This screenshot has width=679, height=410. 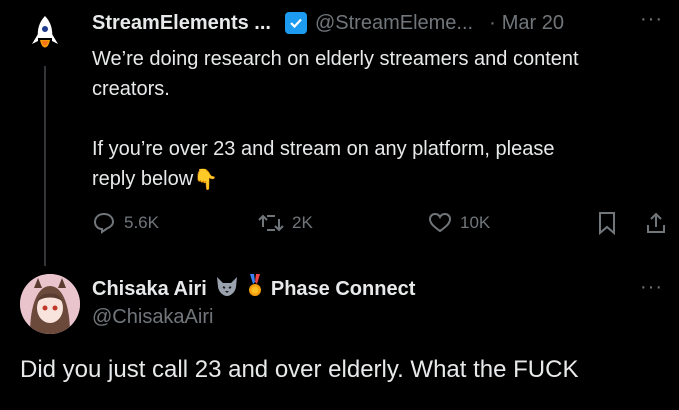 What do you see at coordinates (149, 289) in the screenshot?
I see `reply-author-name: Chisaka Airi` at bounding box center [149, 289].